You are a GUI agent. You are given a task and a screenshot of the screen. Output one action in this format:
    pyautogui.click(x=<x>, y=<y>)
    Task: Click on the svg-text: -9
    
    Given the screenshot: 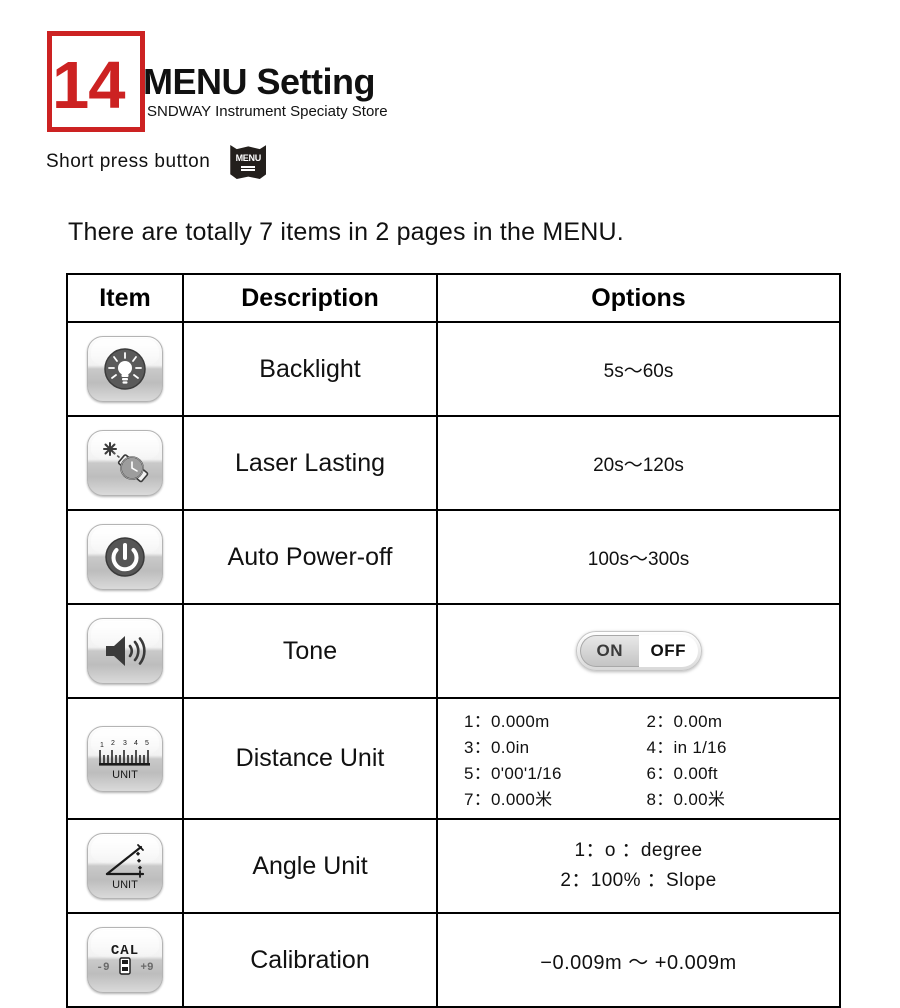 What is the action you would take?
    pyautogui.click(x=102, y=968)
    